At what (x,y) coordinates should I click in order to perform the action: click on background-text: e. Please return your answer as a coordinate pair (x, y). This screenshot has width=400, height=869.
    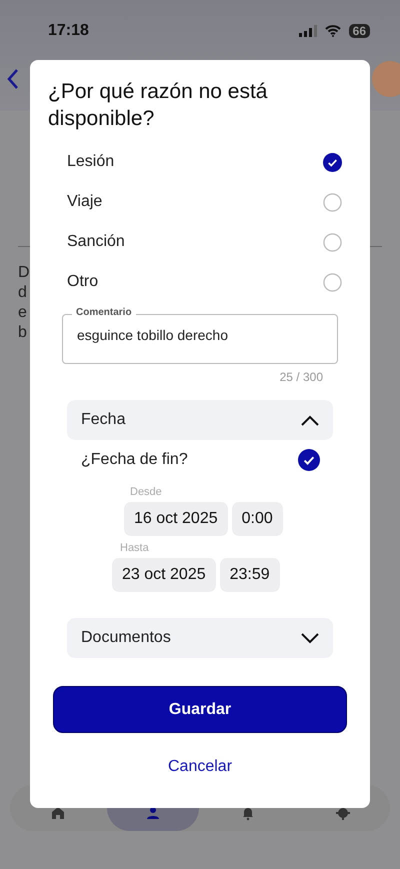
    Looking at the image, I should click on (22, 313).